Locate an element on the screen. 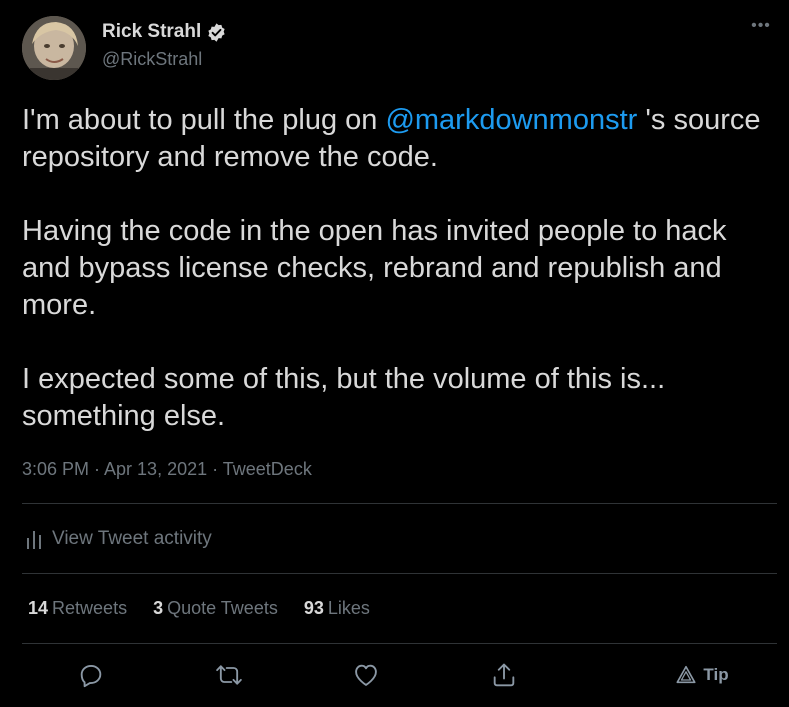 The height and width of the screenshot is (707, 789). display-name: Rick Strahl is located at coordinates (151, 32).